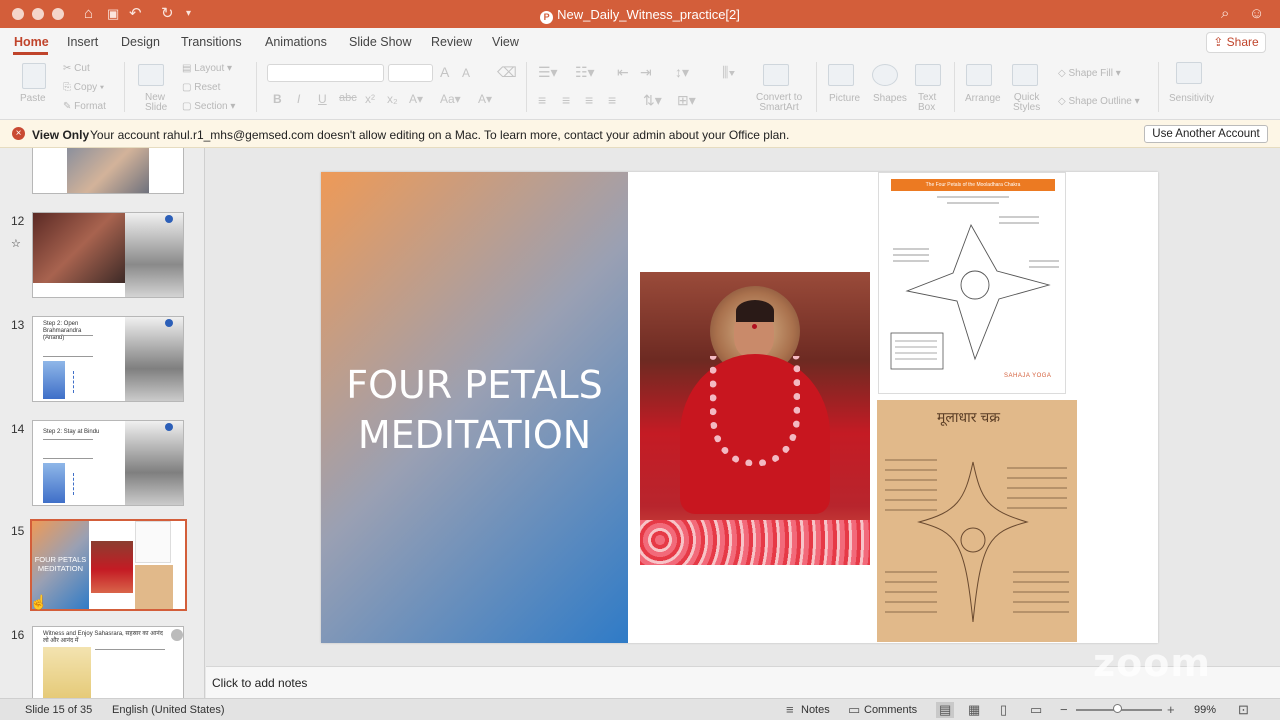  What do you see at coordinates (18, 531) in the screenshot?
I see `slide-number: 15` at bounding box center [18, 531].